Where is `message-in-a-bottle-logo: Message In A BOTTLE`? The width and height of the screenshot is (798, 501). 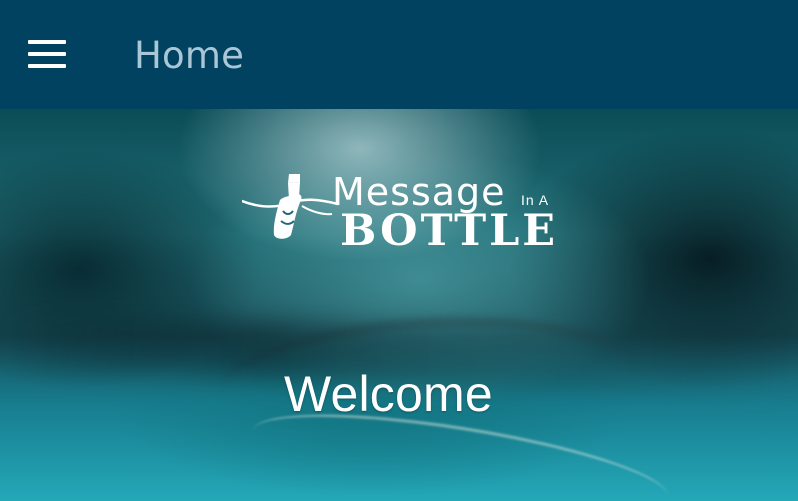
message-in-a-bottle-logo: Message In A BOTTLE is located at coordinates (402, 211).